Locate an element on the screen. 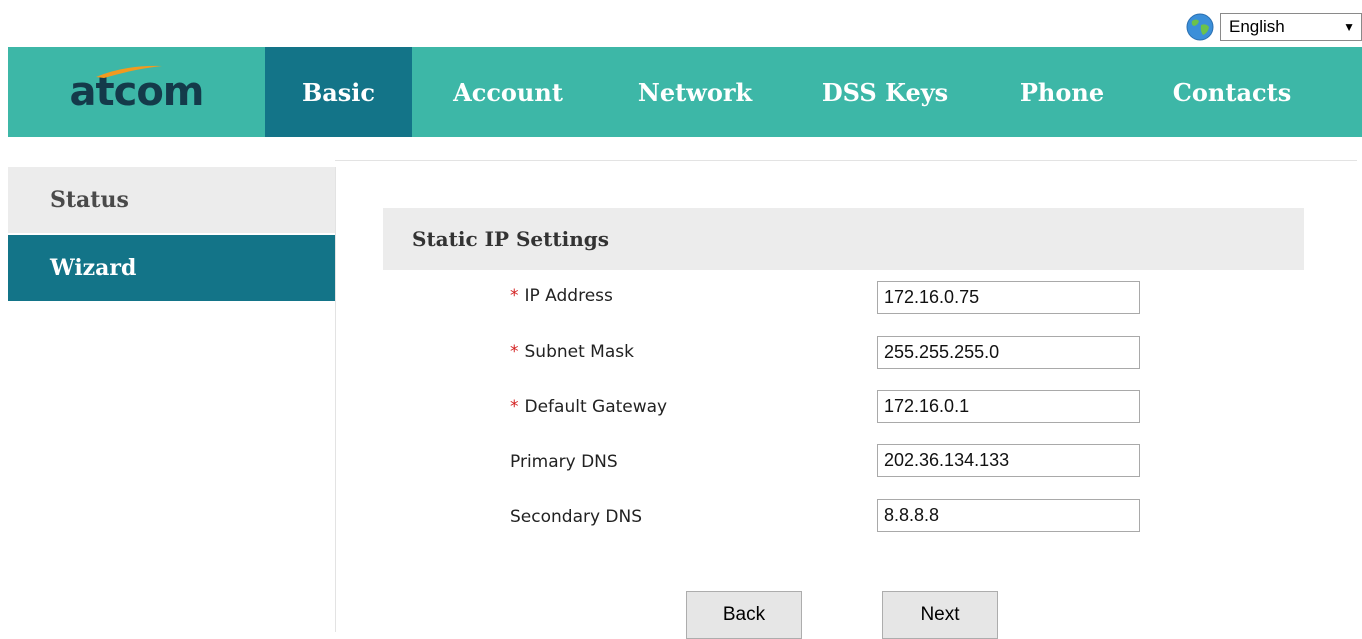 Image resolution: width=1362 pixels, height=639 pixels. logo-swoosh-icon is located at coordinates (129, 71).